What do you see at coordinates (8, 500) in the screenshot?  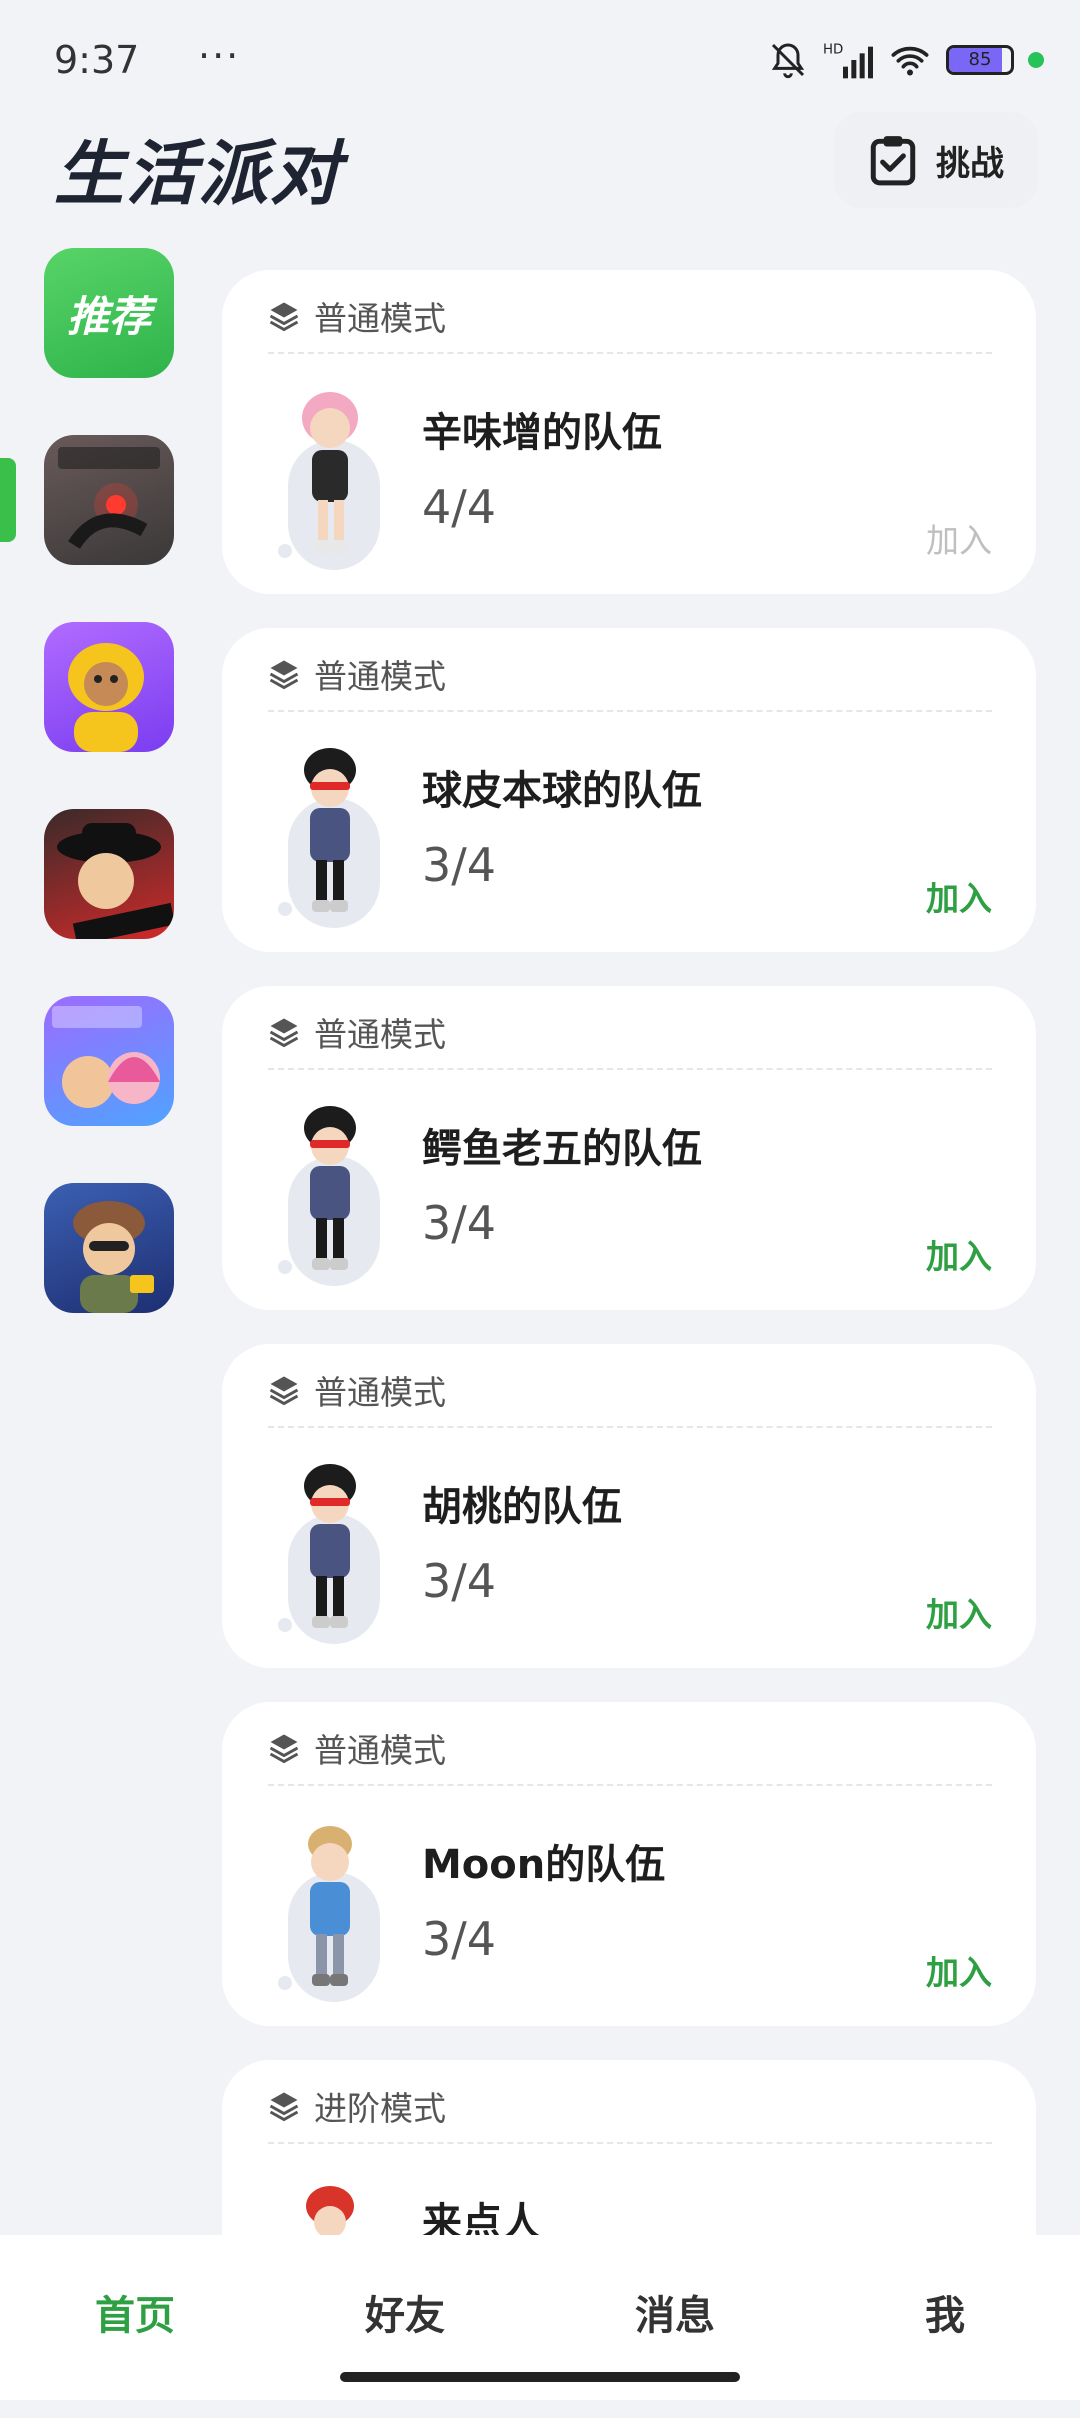 I see `sidebar-active-indicator` at bounding box center [8, 500].